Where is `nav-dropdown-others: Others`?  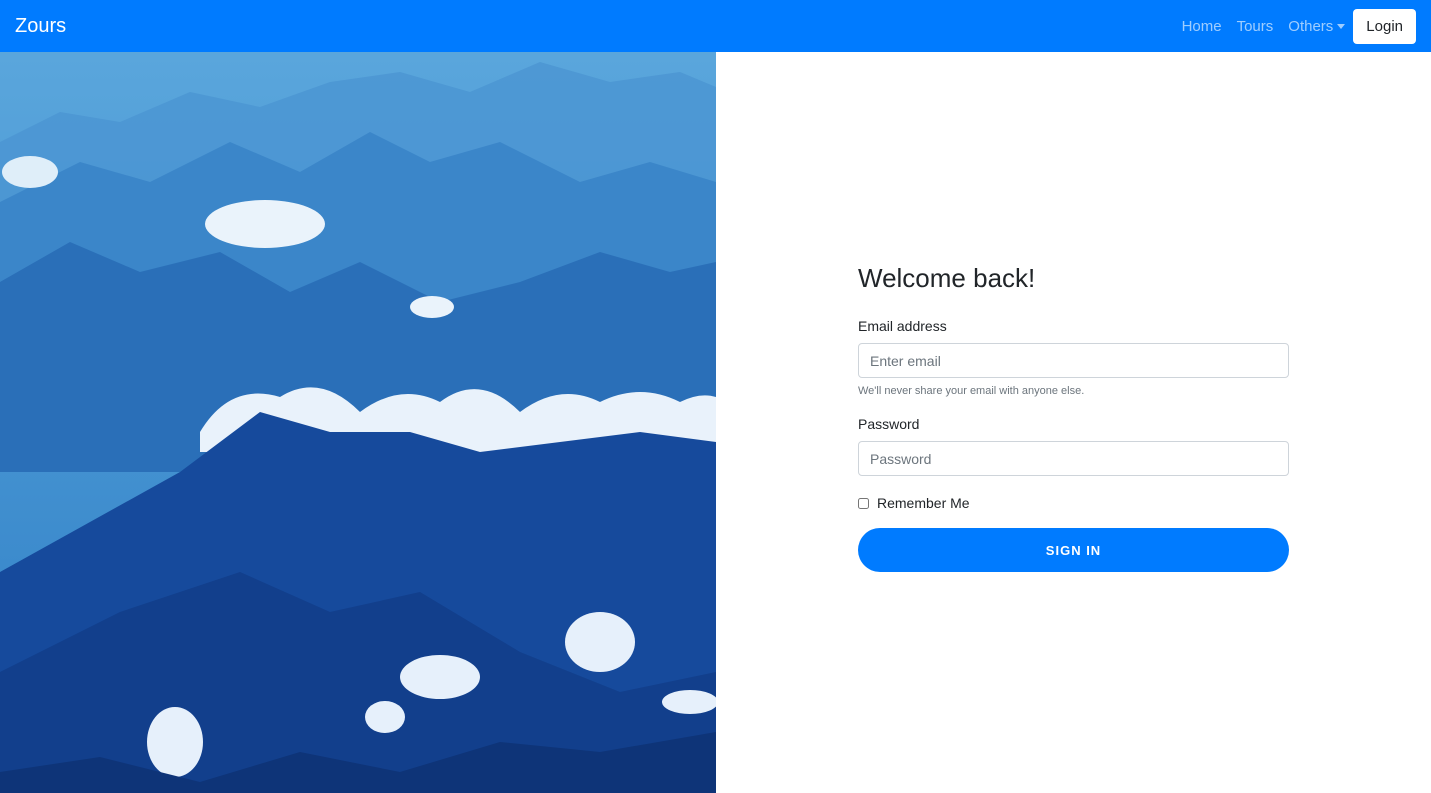 nav-dropdown-others: Others is located at coordinates (1317, 26).